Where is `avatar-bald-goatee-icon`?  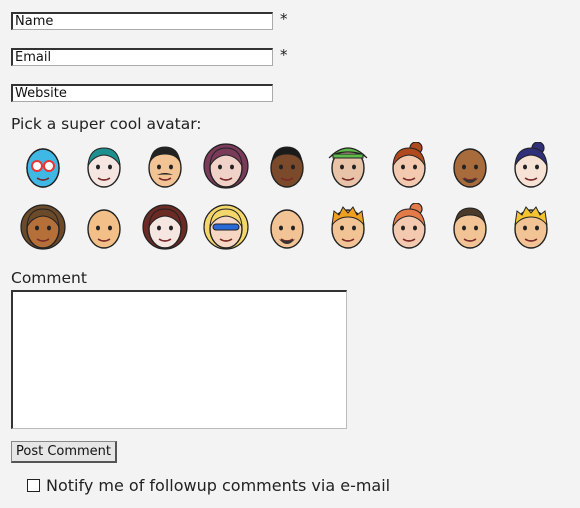
avatar-bald-goatee-icon is located at coordinates (287, 227).